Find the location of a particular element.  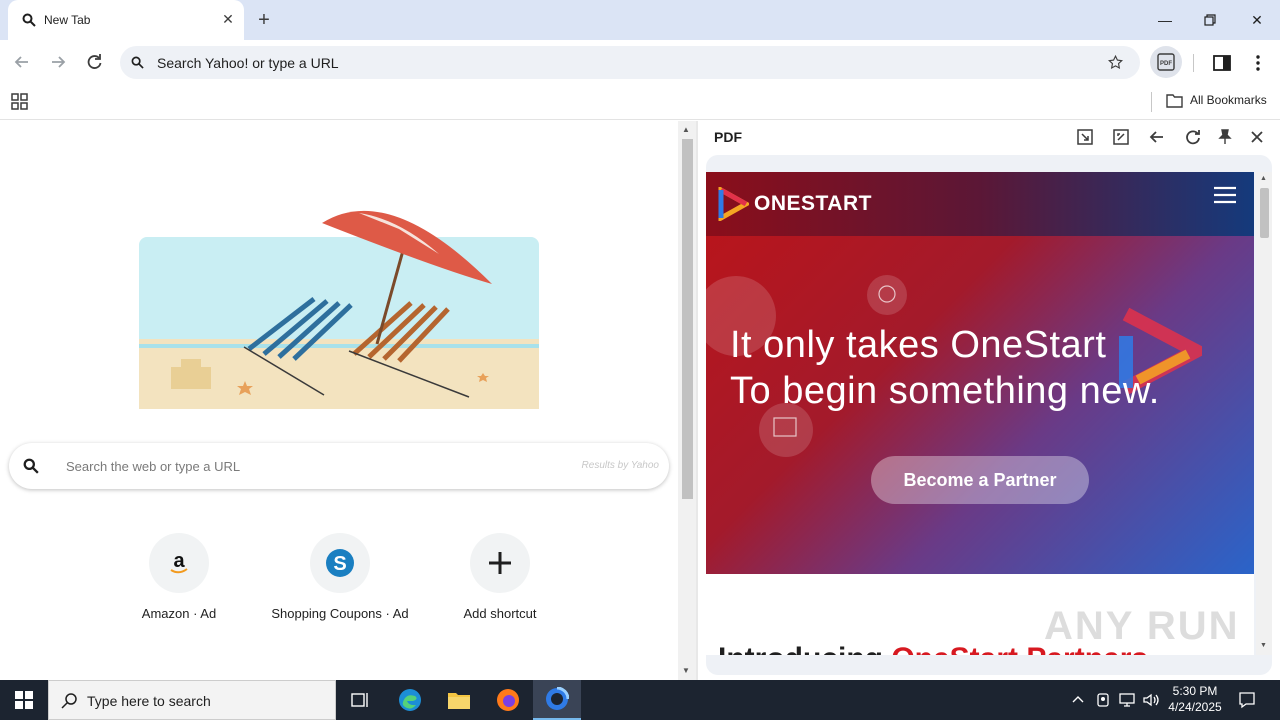

hero-headline-line-1: It only takes OneStart is located at coordinates (918, 345).